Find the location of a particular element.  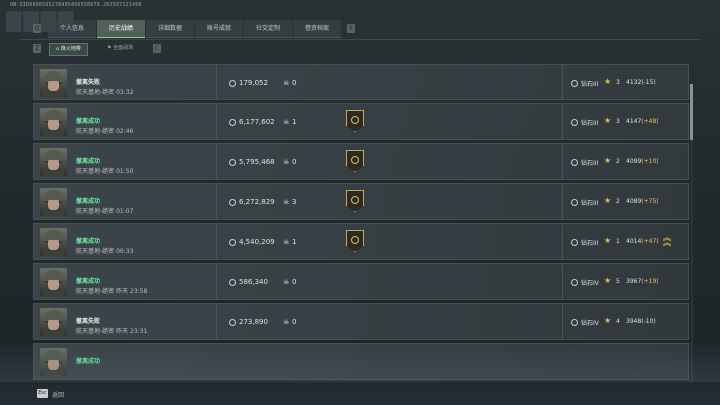

back-label: 返回 is located at coordinates (58, 394).